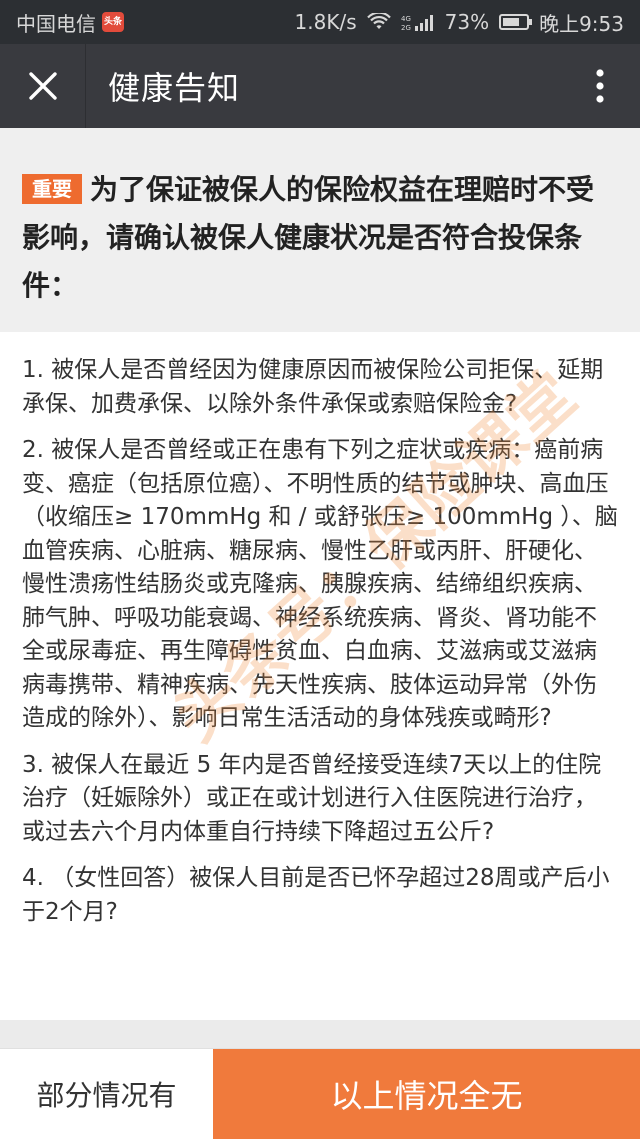  I want to click on close-button, so click(43, 86).